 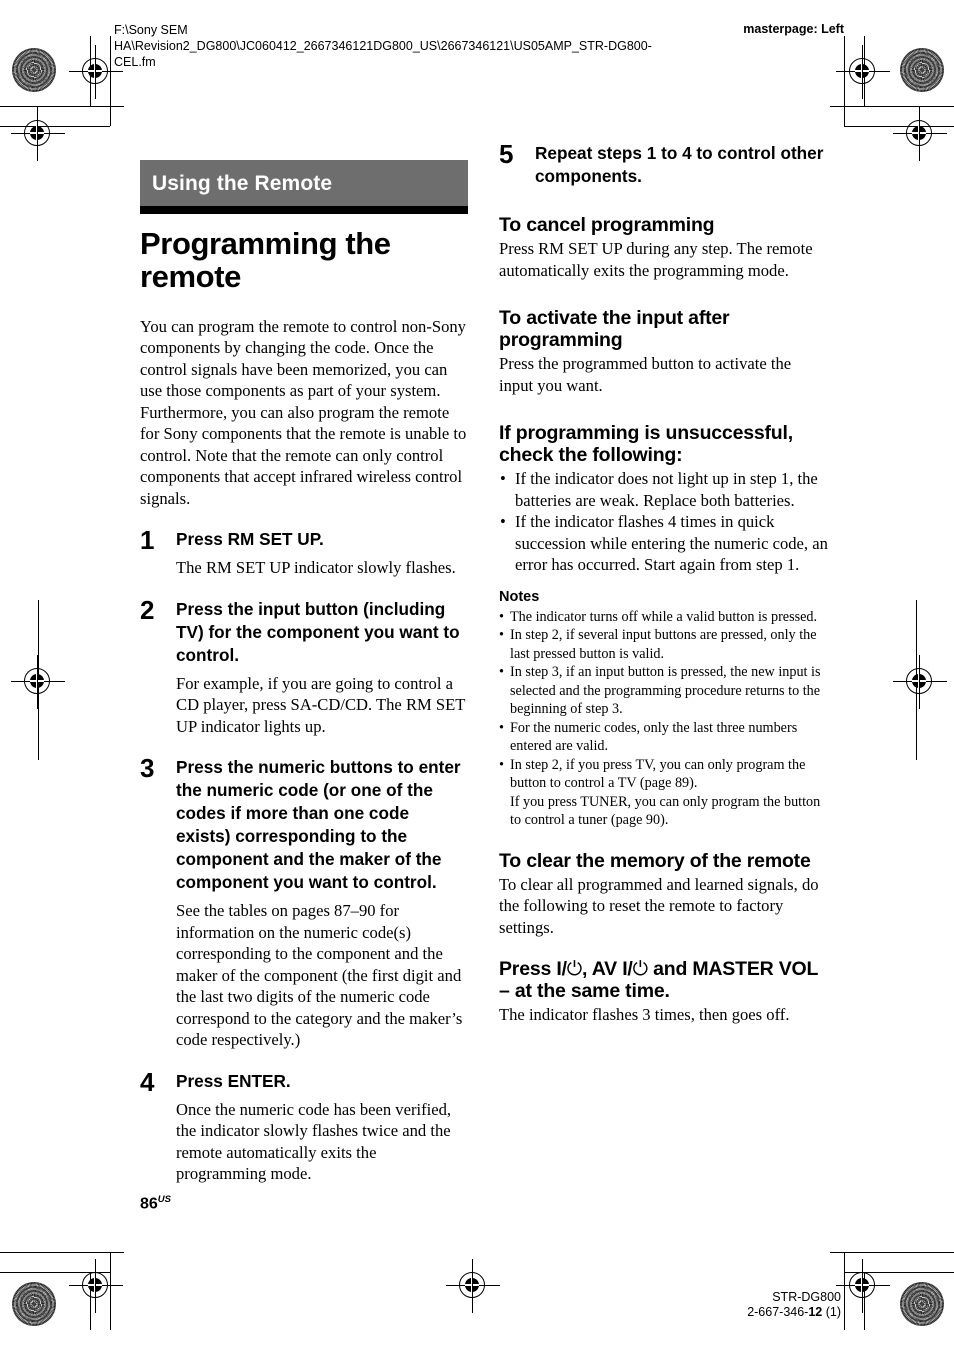 I want to click on step-number: 5, so click(x=506, y=154).